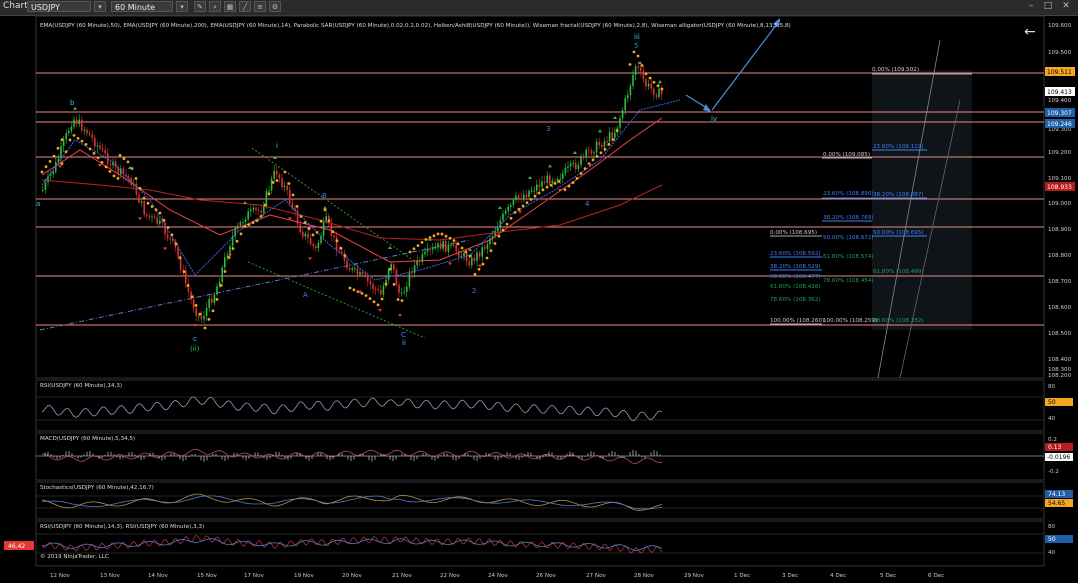 This screenshot has width=1078, height=583. Describe the element at coordinates (1059, 72) in the screenshot. I see `price-flag-label: 109.511` at that location.